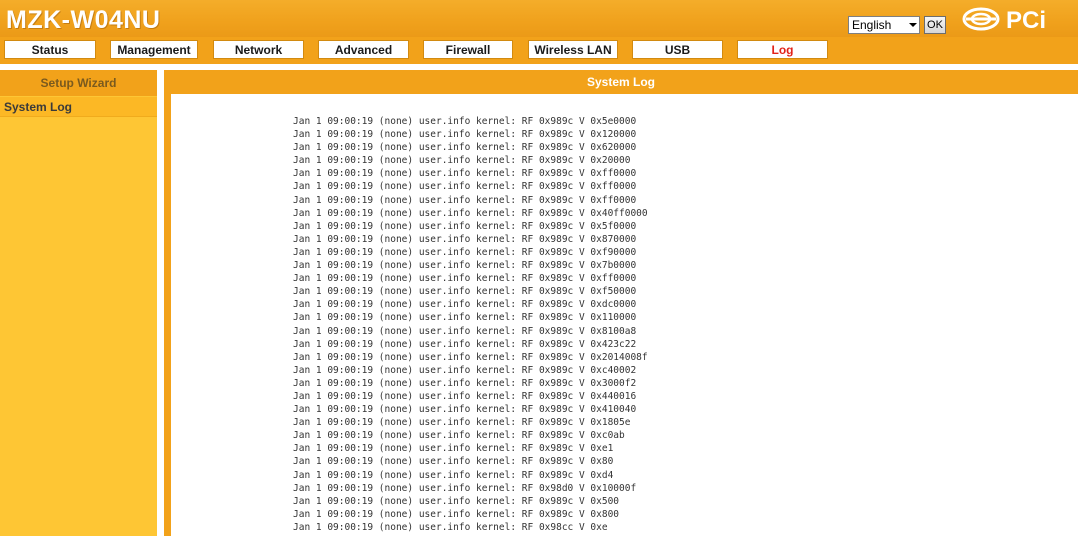 The width and height of the screenshot is (1078, 536). Describe the element at coordinates (1026, 19) in the screenshot. I see `logo-text: PCi` at that location.